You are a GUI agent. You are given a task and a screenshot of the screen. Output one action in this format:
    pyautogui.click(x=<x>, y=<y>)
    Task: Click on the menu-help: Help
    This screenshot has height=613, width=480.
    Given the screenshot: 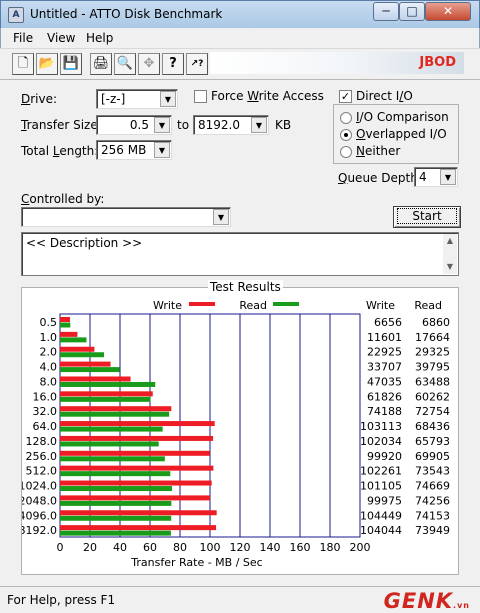 What is the action you would take?
    pyautogui.click(x=99, y=38)
    